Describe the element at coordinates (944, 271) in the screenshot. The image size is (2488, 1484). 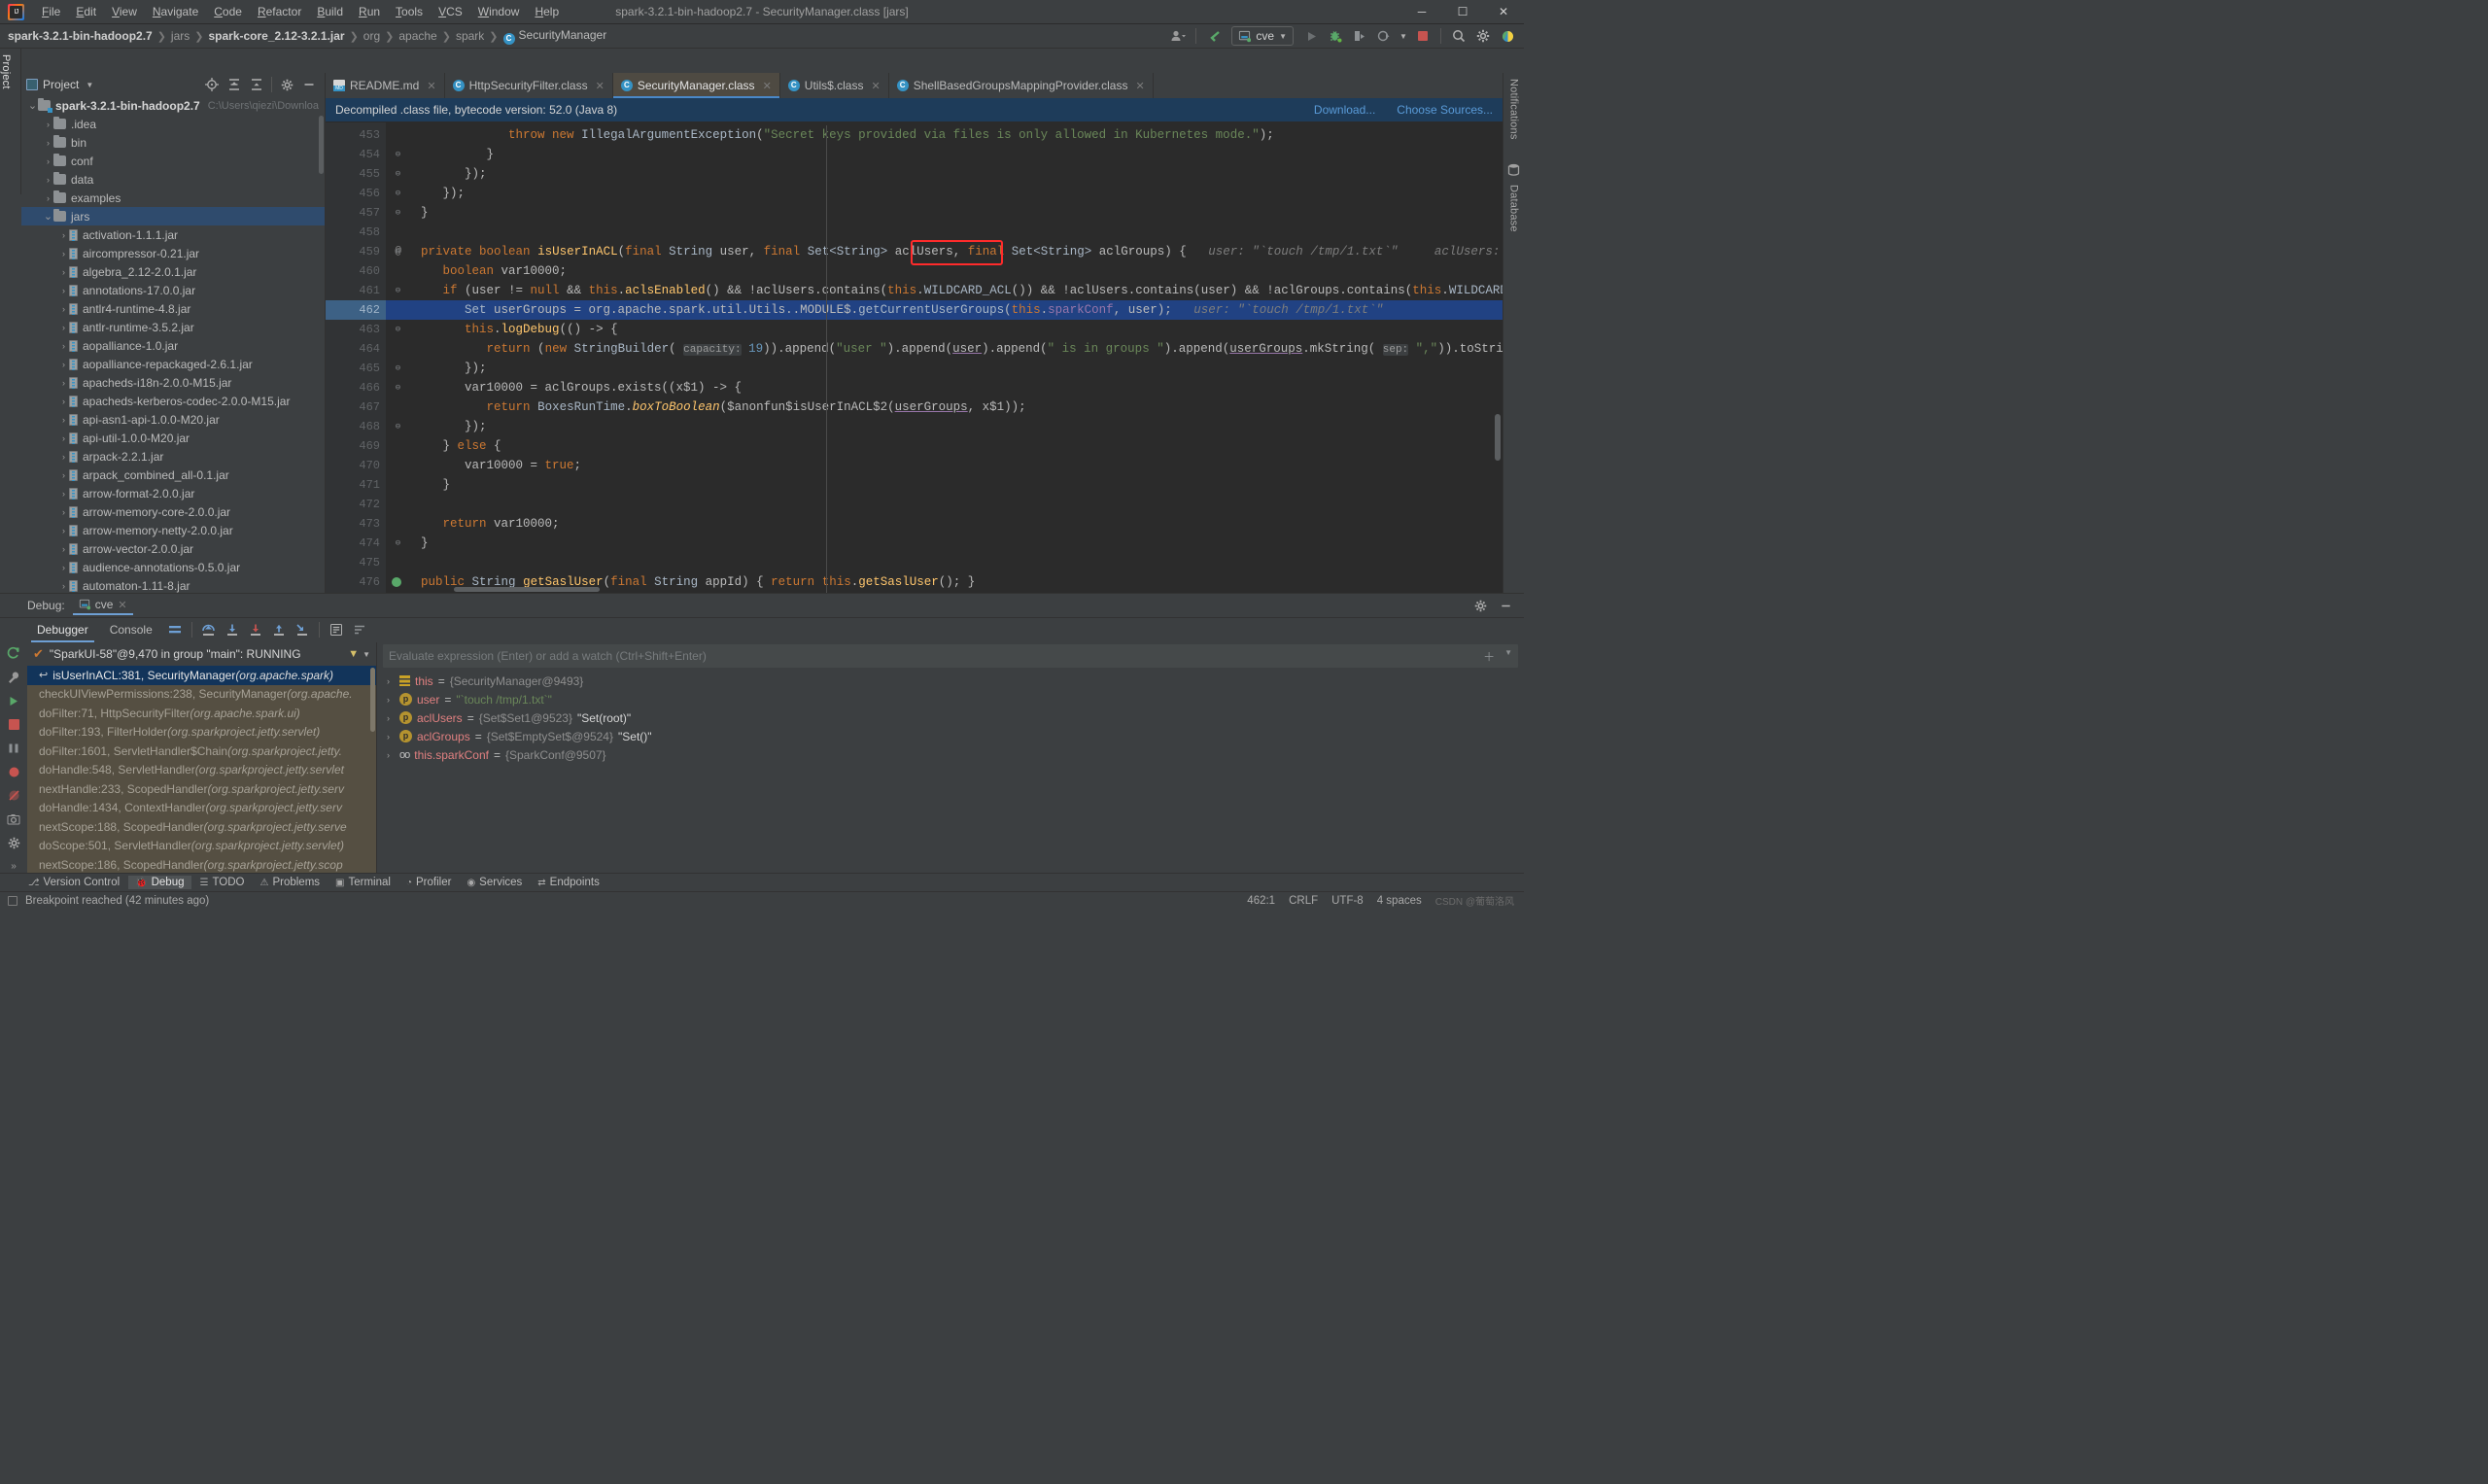
I see `code-line-460: boolean var10000;` at that location.